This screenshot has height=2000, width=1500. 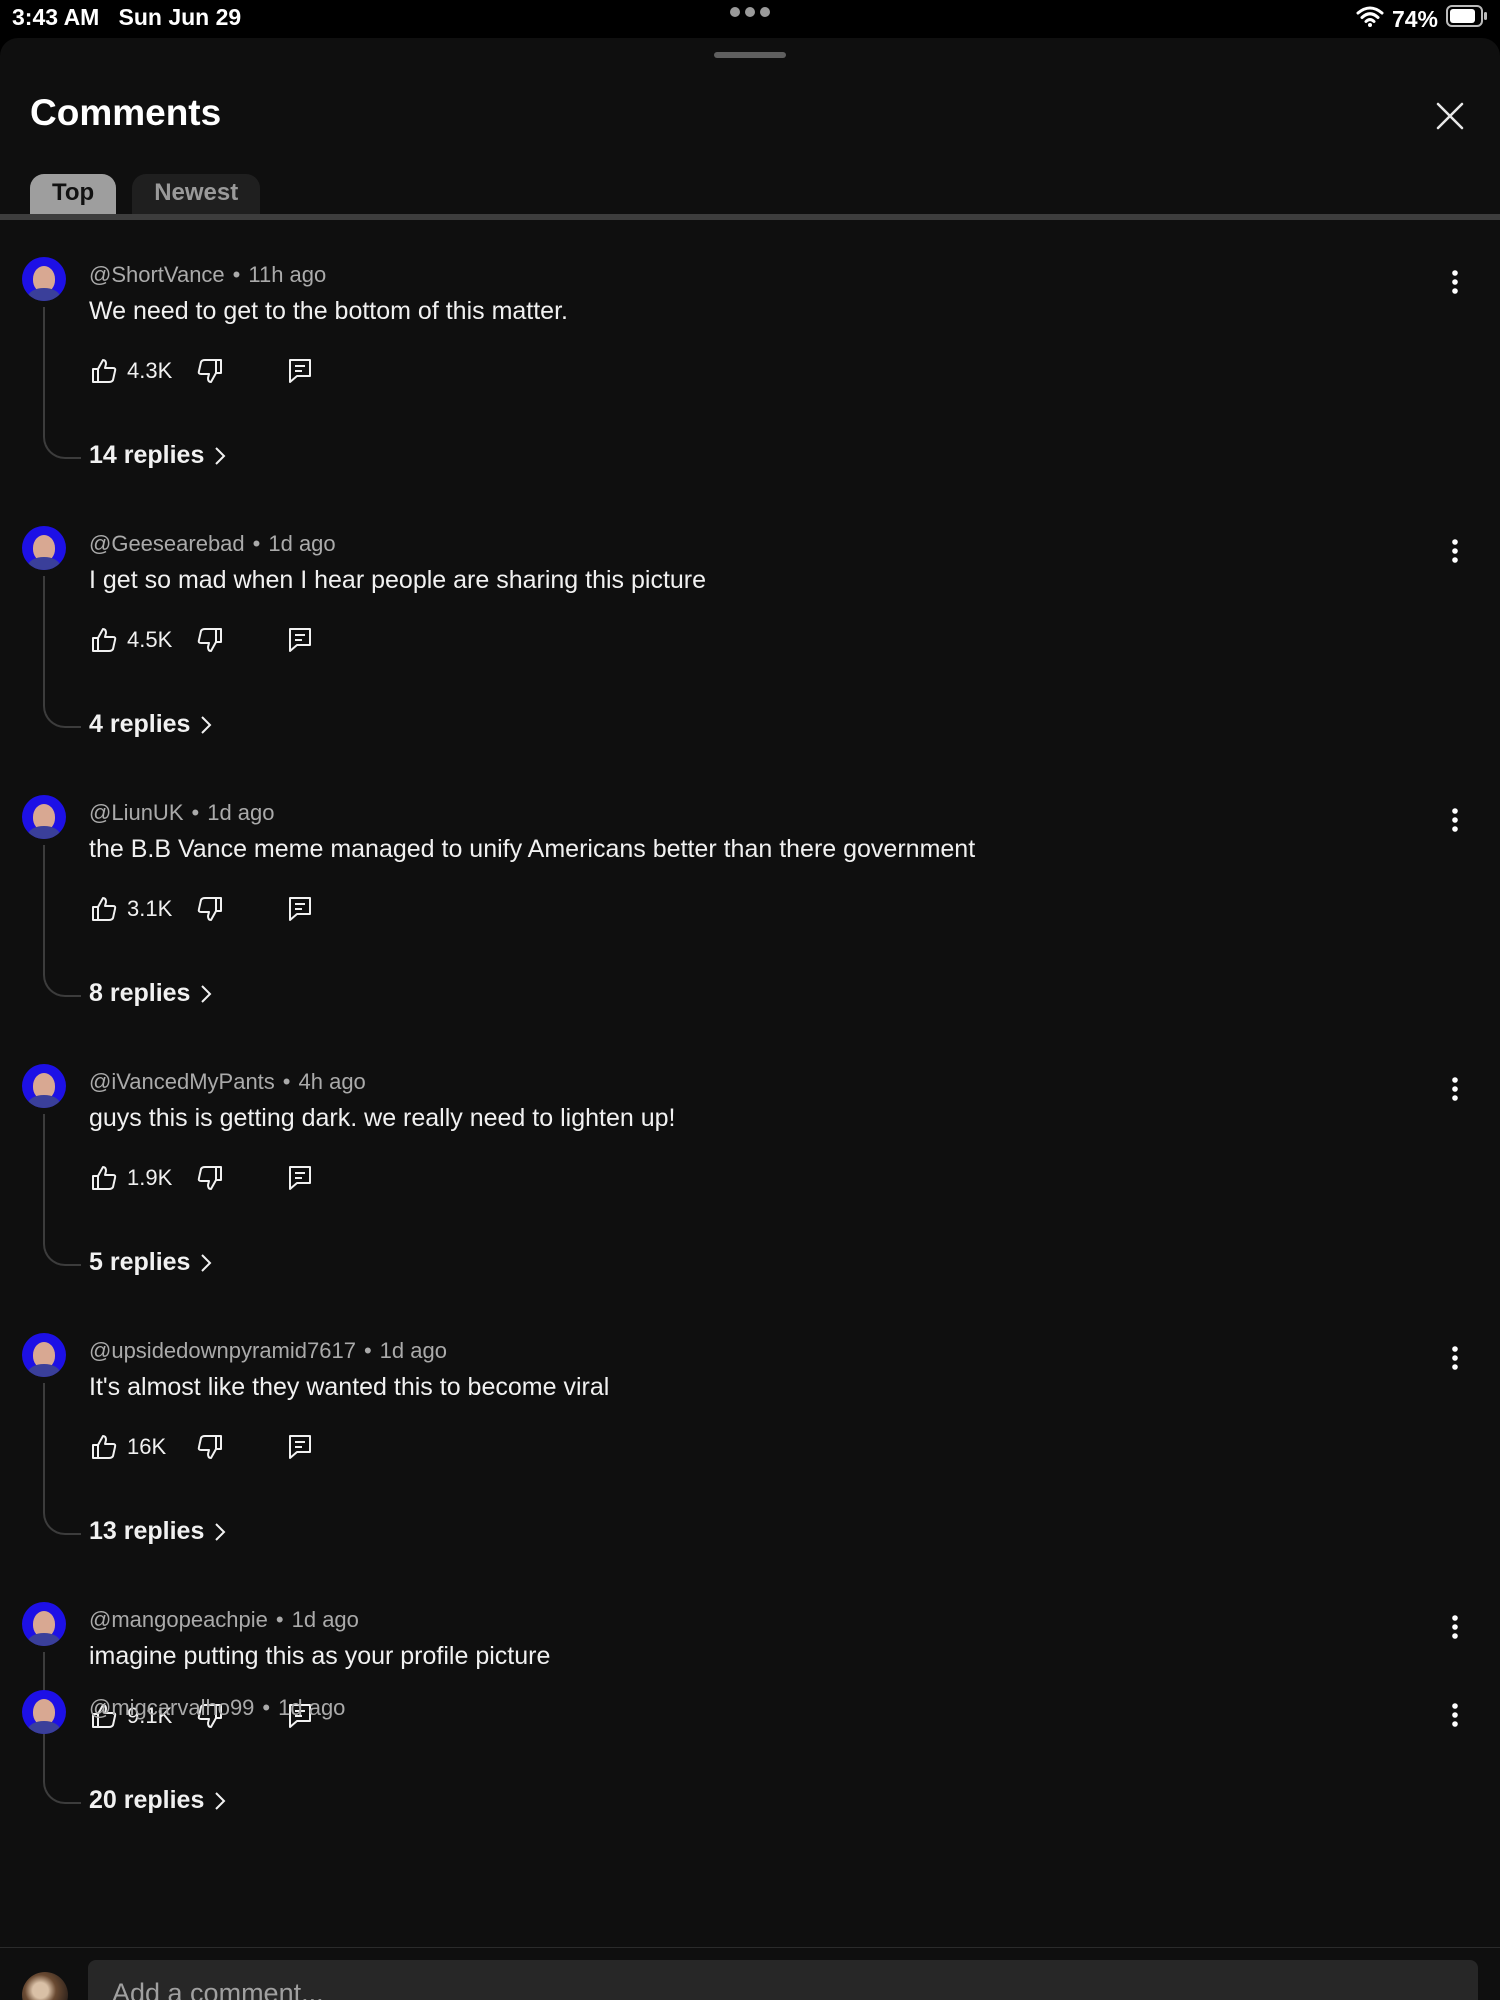 I want to click on view-replies-button: 14 replies, so click(x=157, y=455).